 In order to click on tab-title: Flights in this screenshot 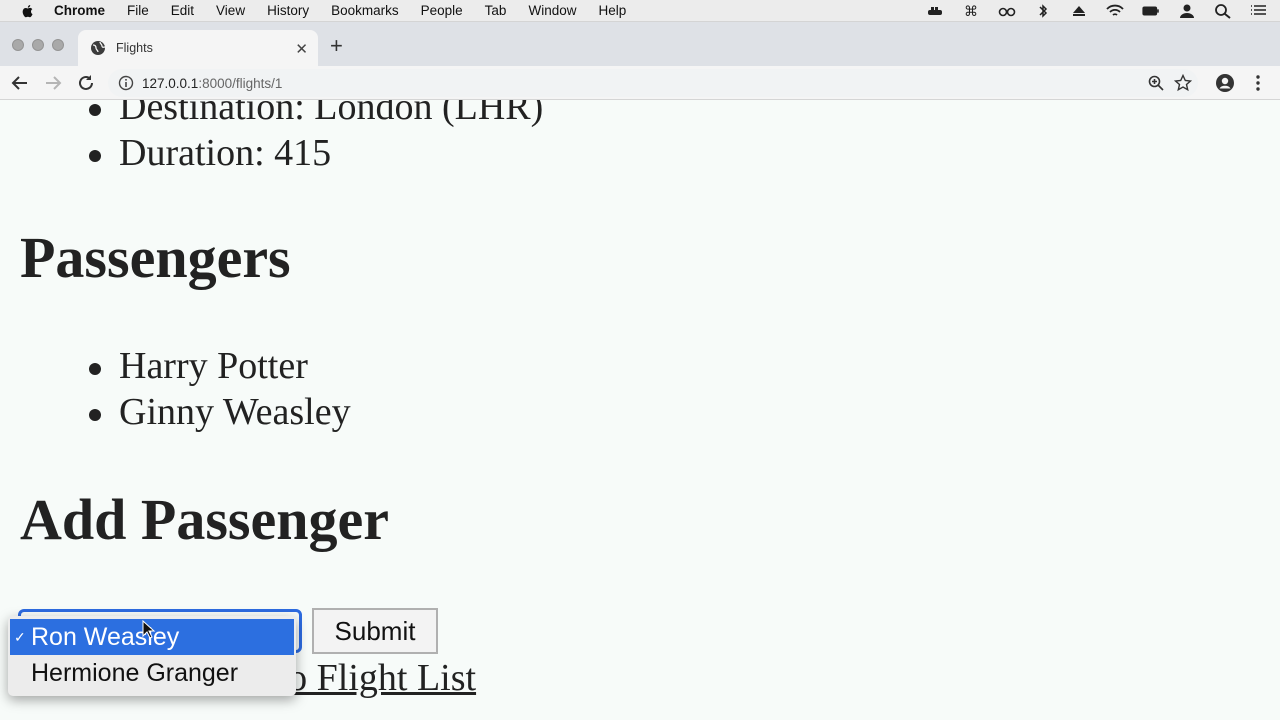, I will do `click(134, 48)`.